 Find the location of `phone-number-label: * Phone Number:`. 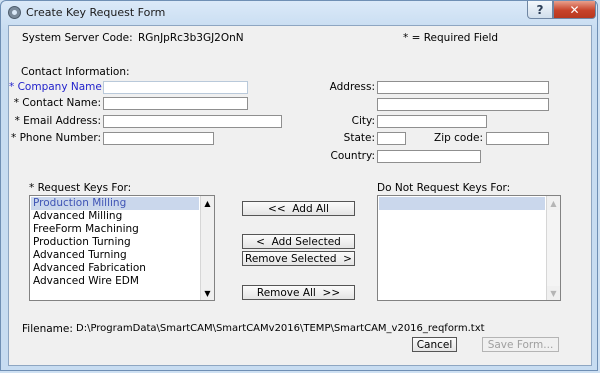

phone-number-label: * Phone Number: is located at coordinates (56, 138).